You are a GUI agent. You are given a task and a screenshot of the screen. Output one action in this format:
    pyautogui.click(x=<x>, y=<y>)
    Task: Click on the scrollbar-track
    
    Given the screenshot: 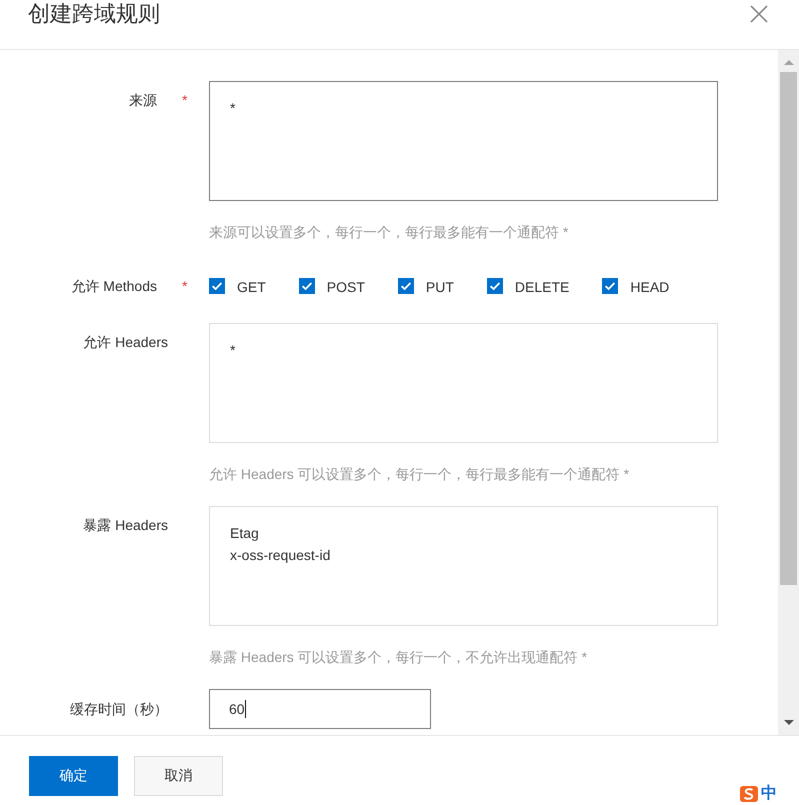 What is the action you would take?
    pyautogui.click(x=788, y=392)
    